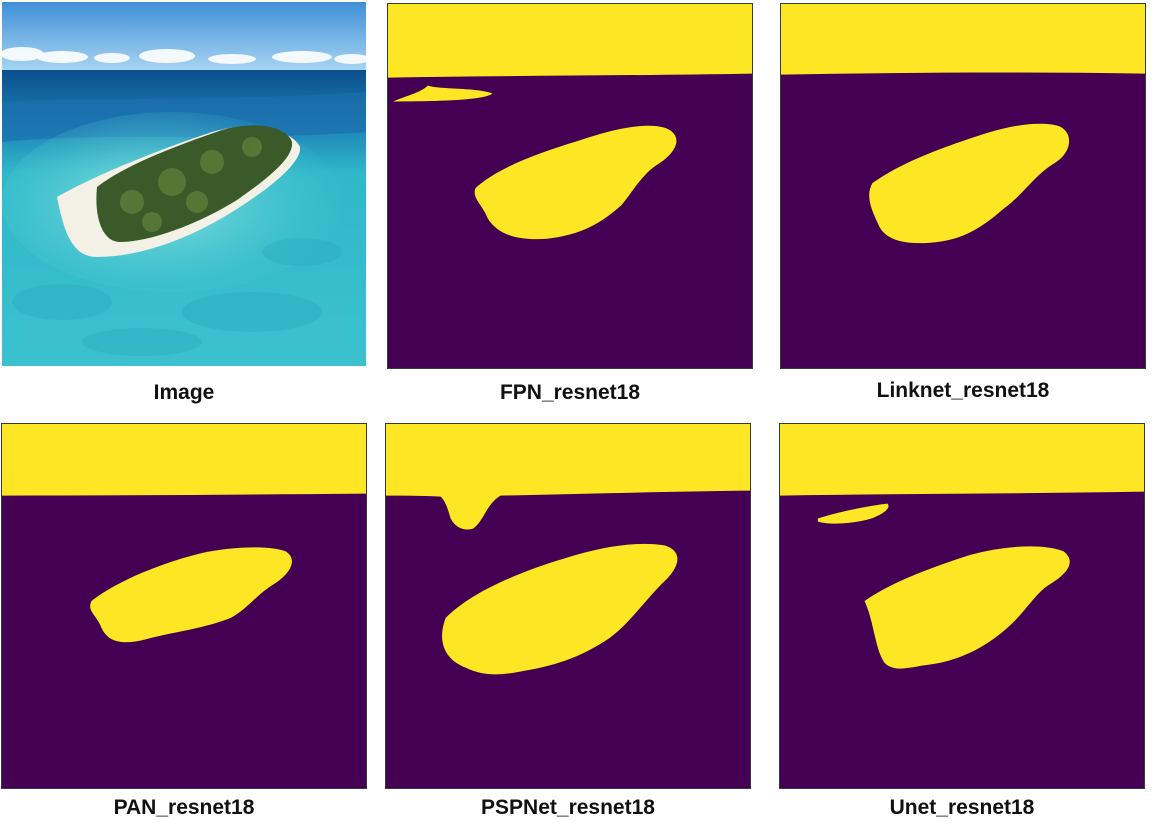 The image size is (1172, 830). I want to click on caption-image: Image, so click(184, 392).